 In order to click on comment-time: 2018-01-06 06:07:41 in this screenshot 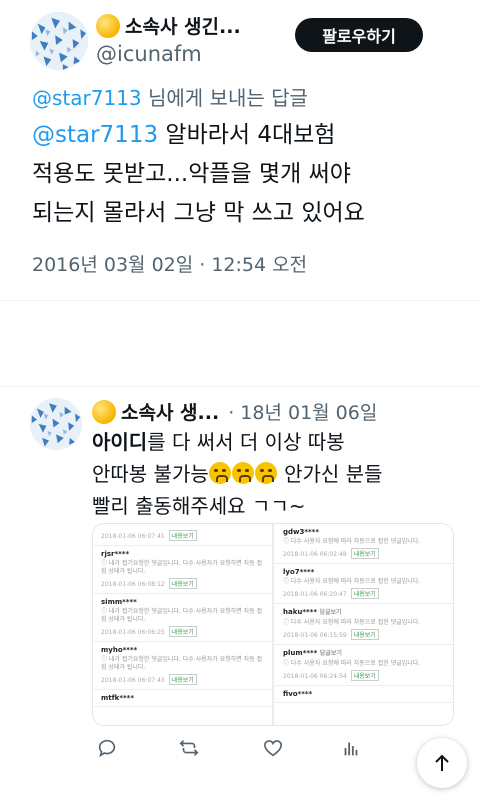, I will do `click(133, 536)`.